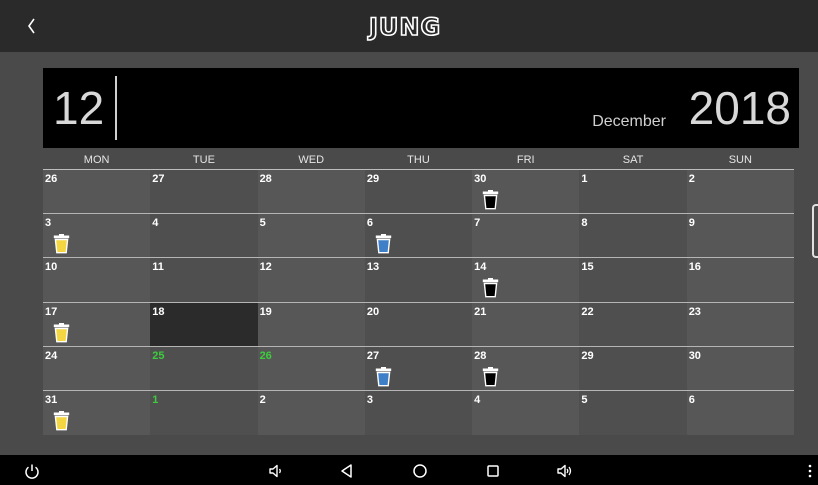  What do you see at coordinates (633, 324) in the screenshot?
I see `day-cell: 22` at bounding box center [633, 324].